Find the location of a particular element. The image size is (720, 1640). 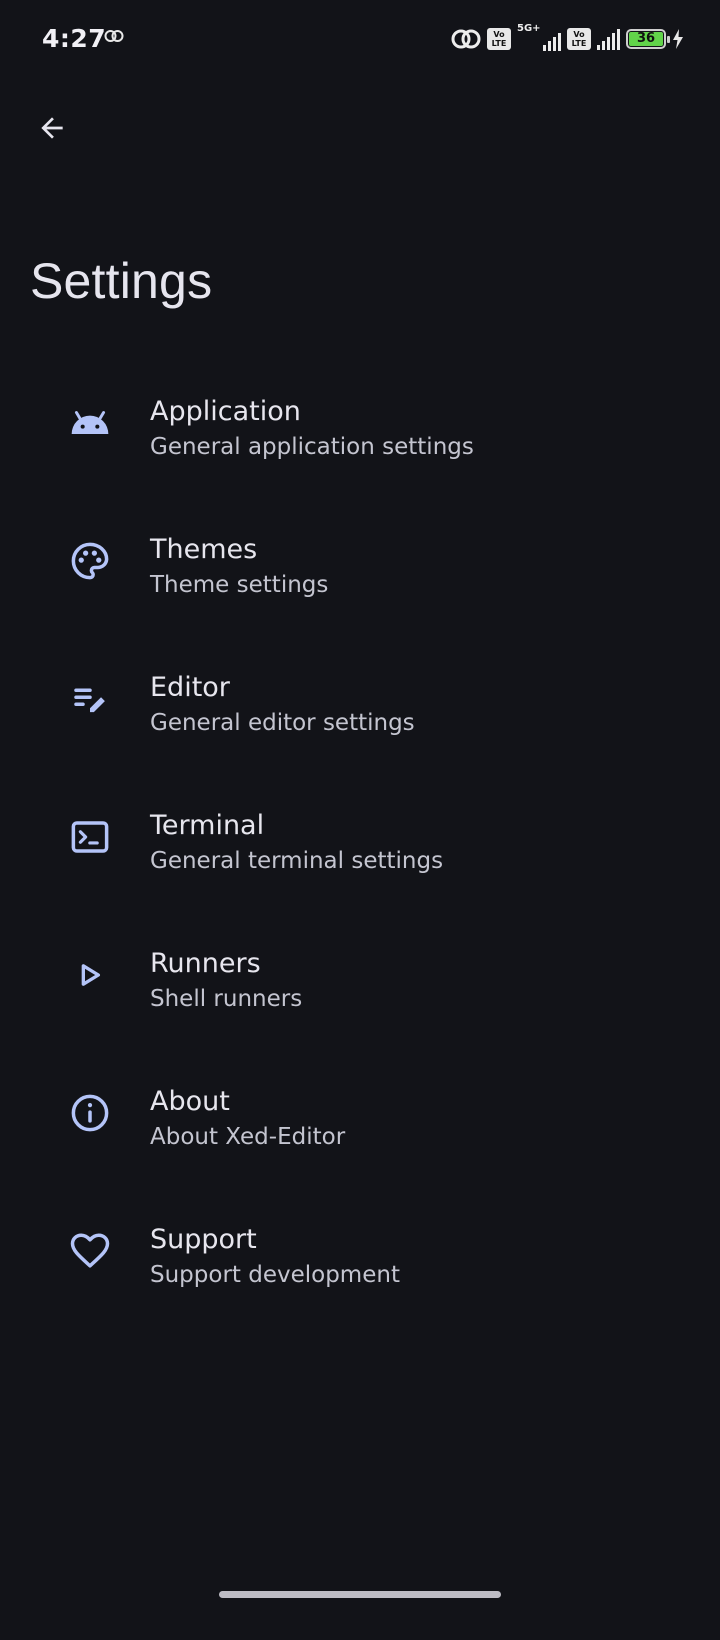

settings-item-title: Support is located at coordinates (203, 1239).